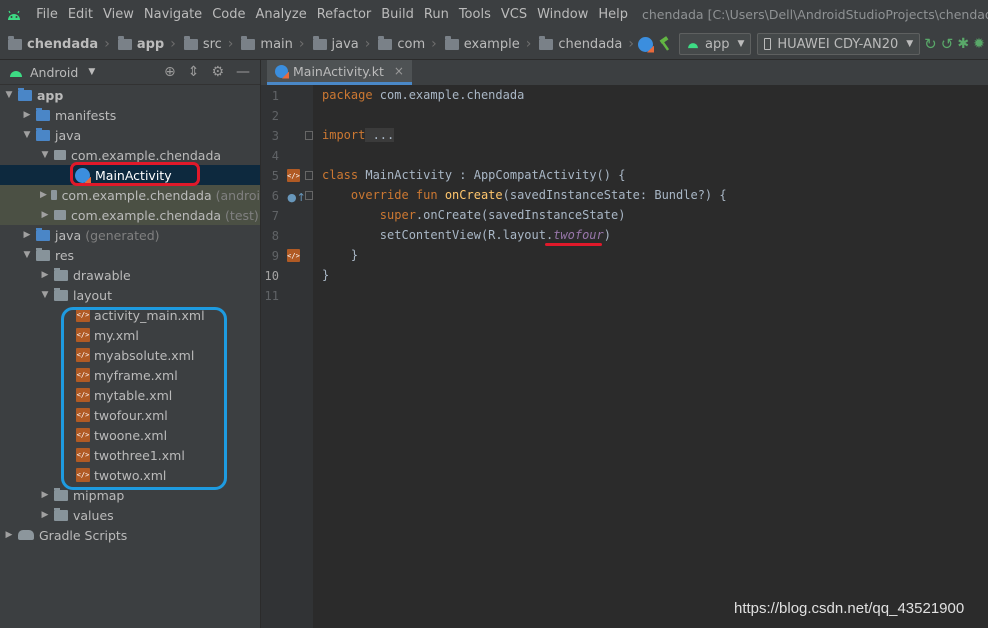  I want to click on breadcrumb-project: chendada ›, so click(55, 43).